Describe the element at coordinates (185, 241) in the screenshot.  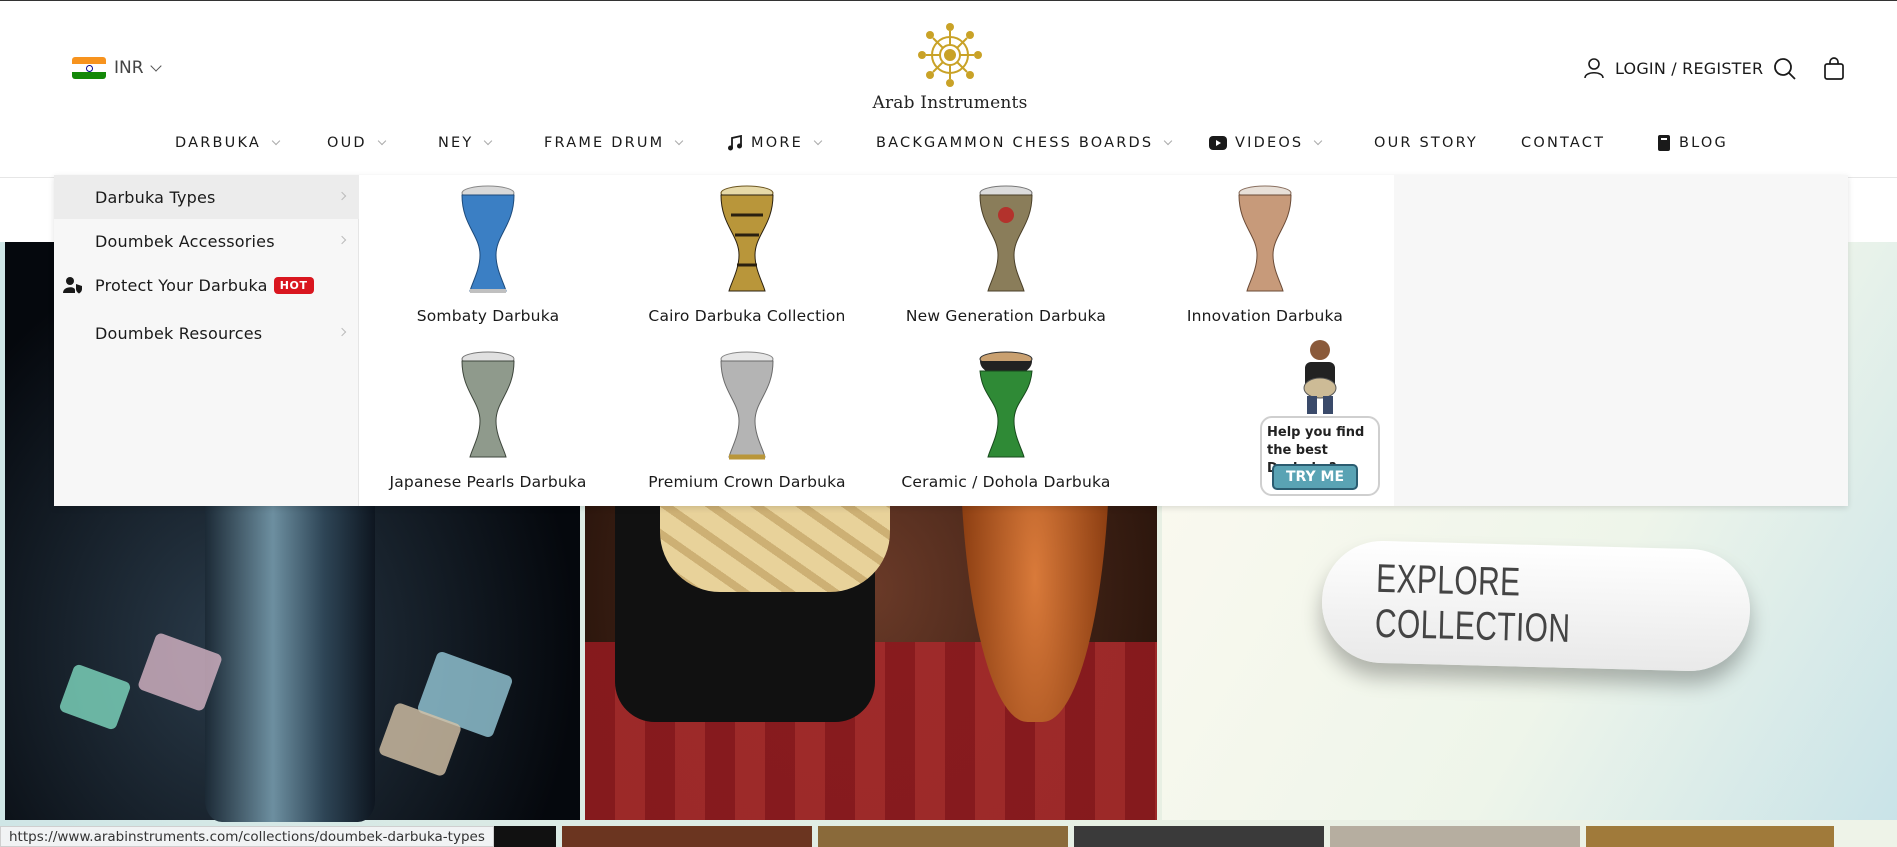
I see `sidebar-item-label: Doumbek Accessories` at that location.